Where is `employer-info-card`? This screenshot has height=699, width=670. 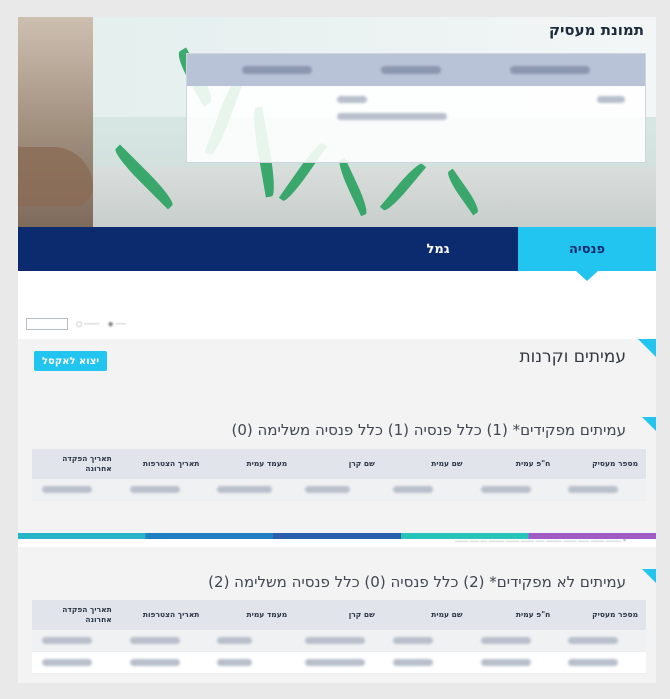 employer-info-card is located at coordinates (416, 108).